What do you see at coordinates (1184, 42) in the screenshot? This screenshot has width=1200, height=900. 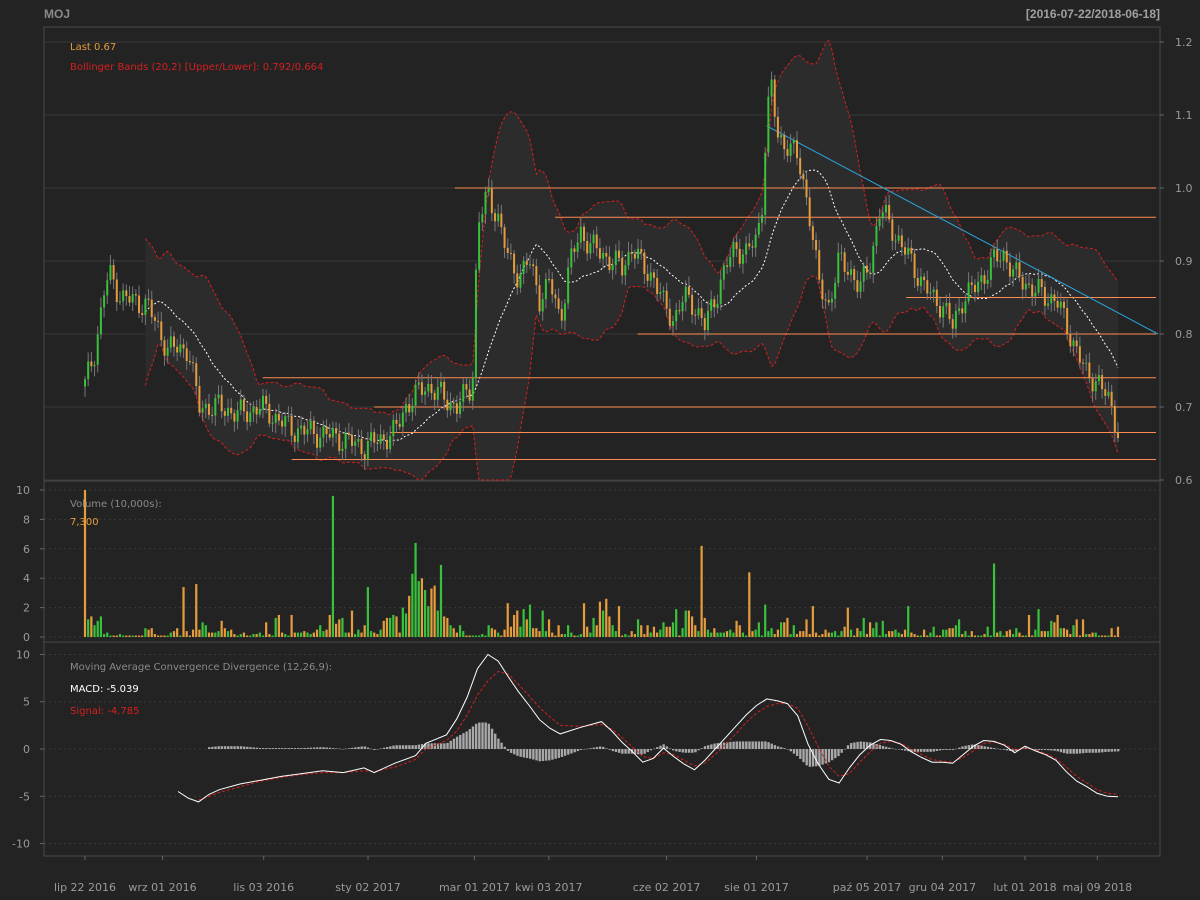 I see `price-tick-label: 1.2` at bounding box center [1184, 42].